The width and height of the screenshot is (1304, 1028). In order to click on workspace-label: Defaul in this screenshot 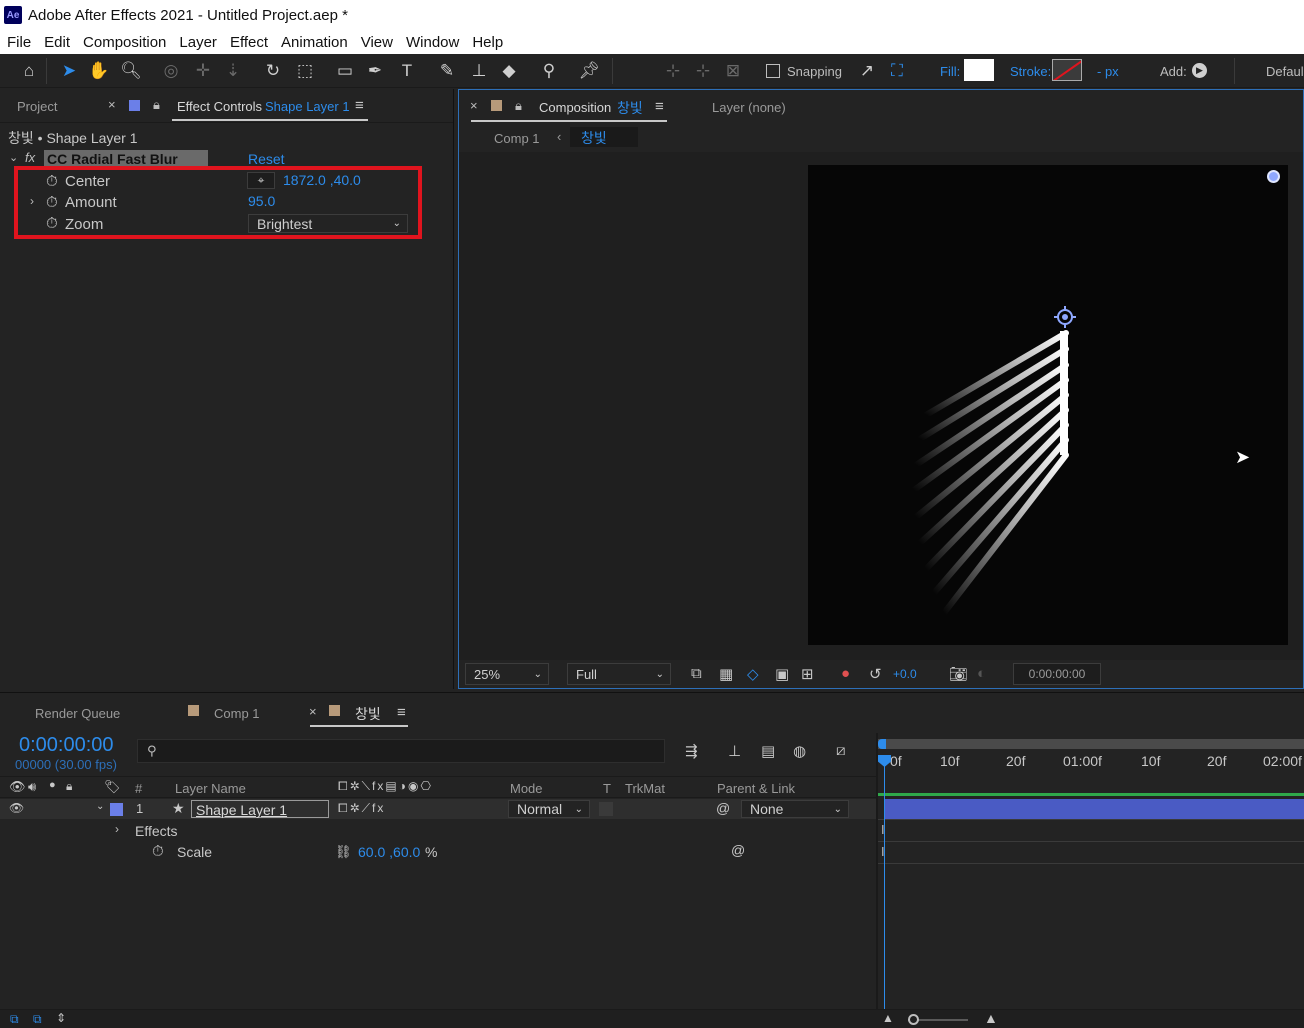, I will do `click(1285, 71)`.